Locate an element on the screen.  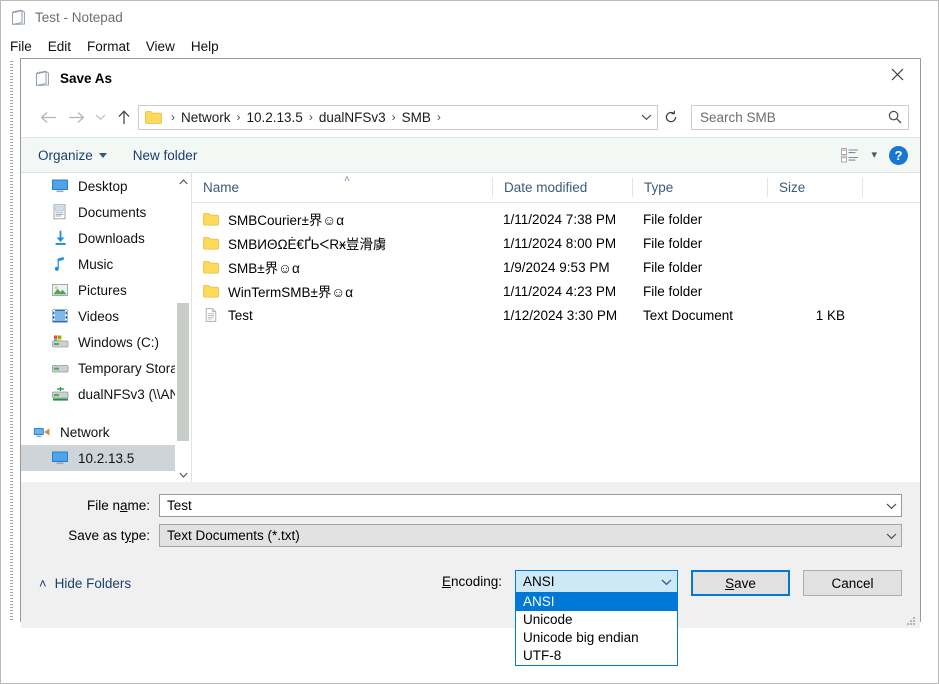
column-header-type: Type is located at coordinates (699, 187).